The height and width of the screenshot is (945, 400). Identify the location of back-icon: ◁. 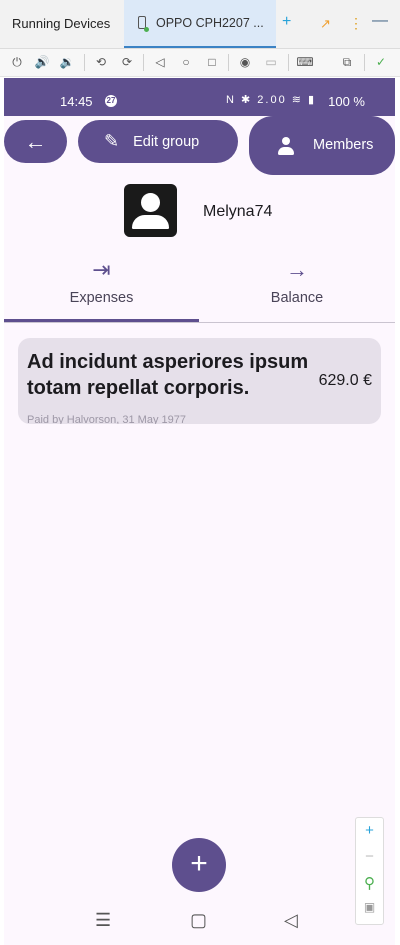
(160, 62).